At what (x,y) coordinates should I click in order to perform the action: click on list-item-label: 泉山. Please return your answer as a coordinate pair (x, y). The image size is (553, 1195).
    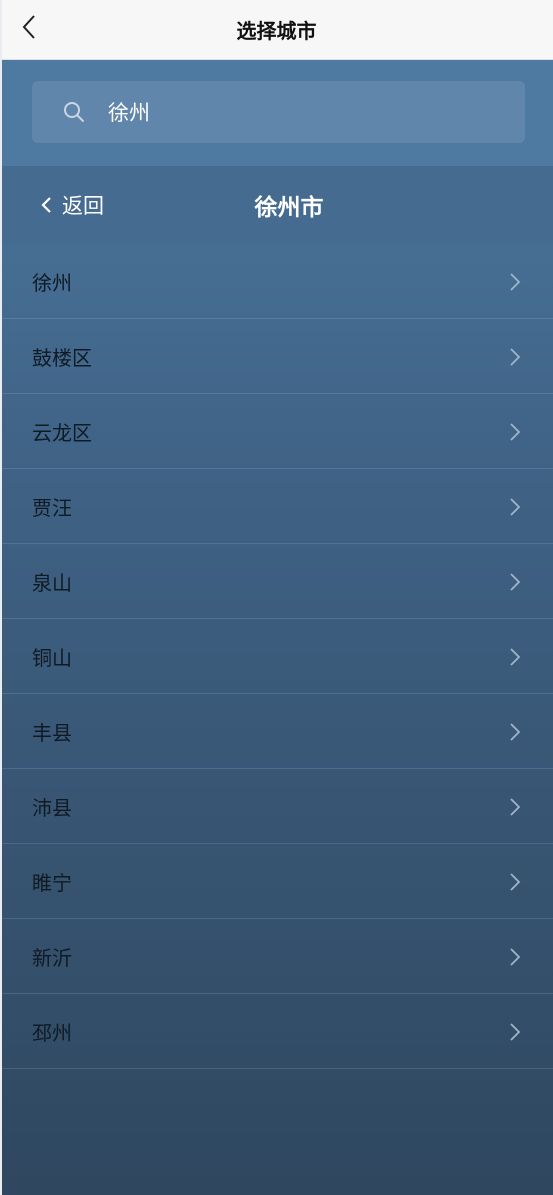
    Looking at the image, I should click on (52, 582).